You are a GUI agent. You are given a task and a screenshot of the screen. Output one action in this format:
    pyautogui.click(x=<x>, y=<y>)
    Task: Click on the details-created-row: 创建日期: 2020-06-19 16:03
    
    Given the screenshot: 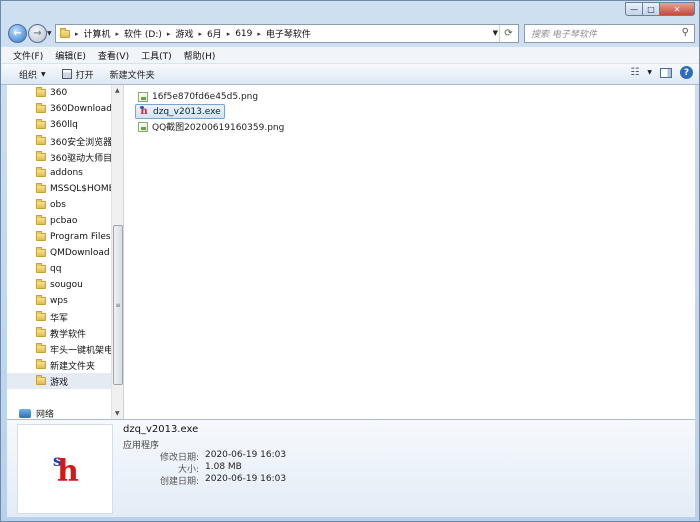 What is the action you would take?
    pyautogui.click(x=273, y=480)
    